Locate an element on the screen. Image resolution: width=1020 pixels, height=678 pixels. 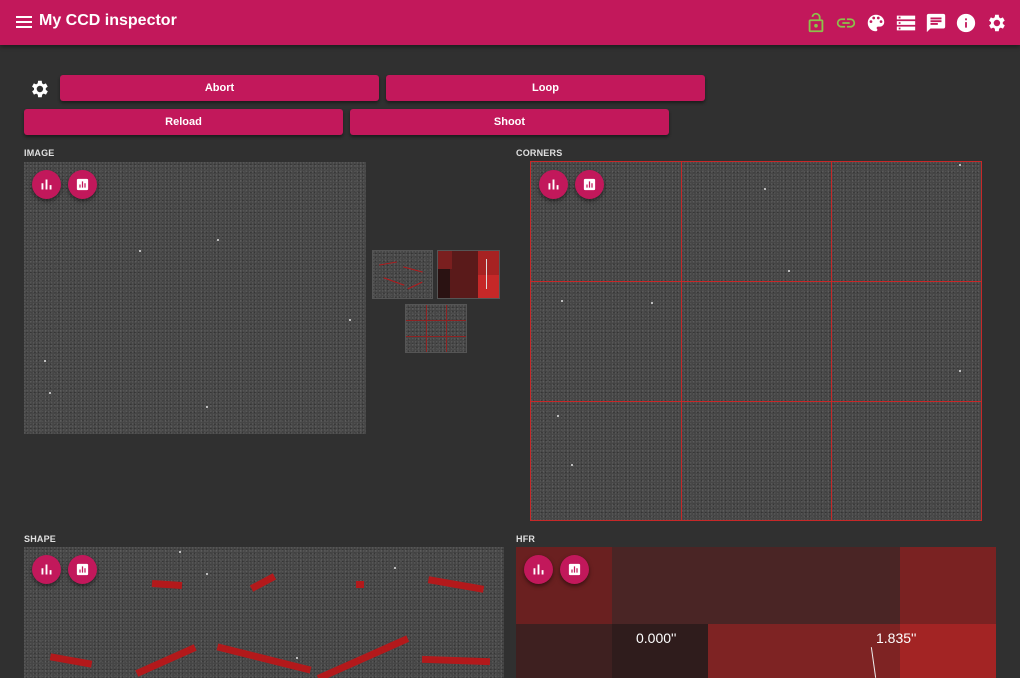
loop-button: Loop is located at coordinates (545, 88).